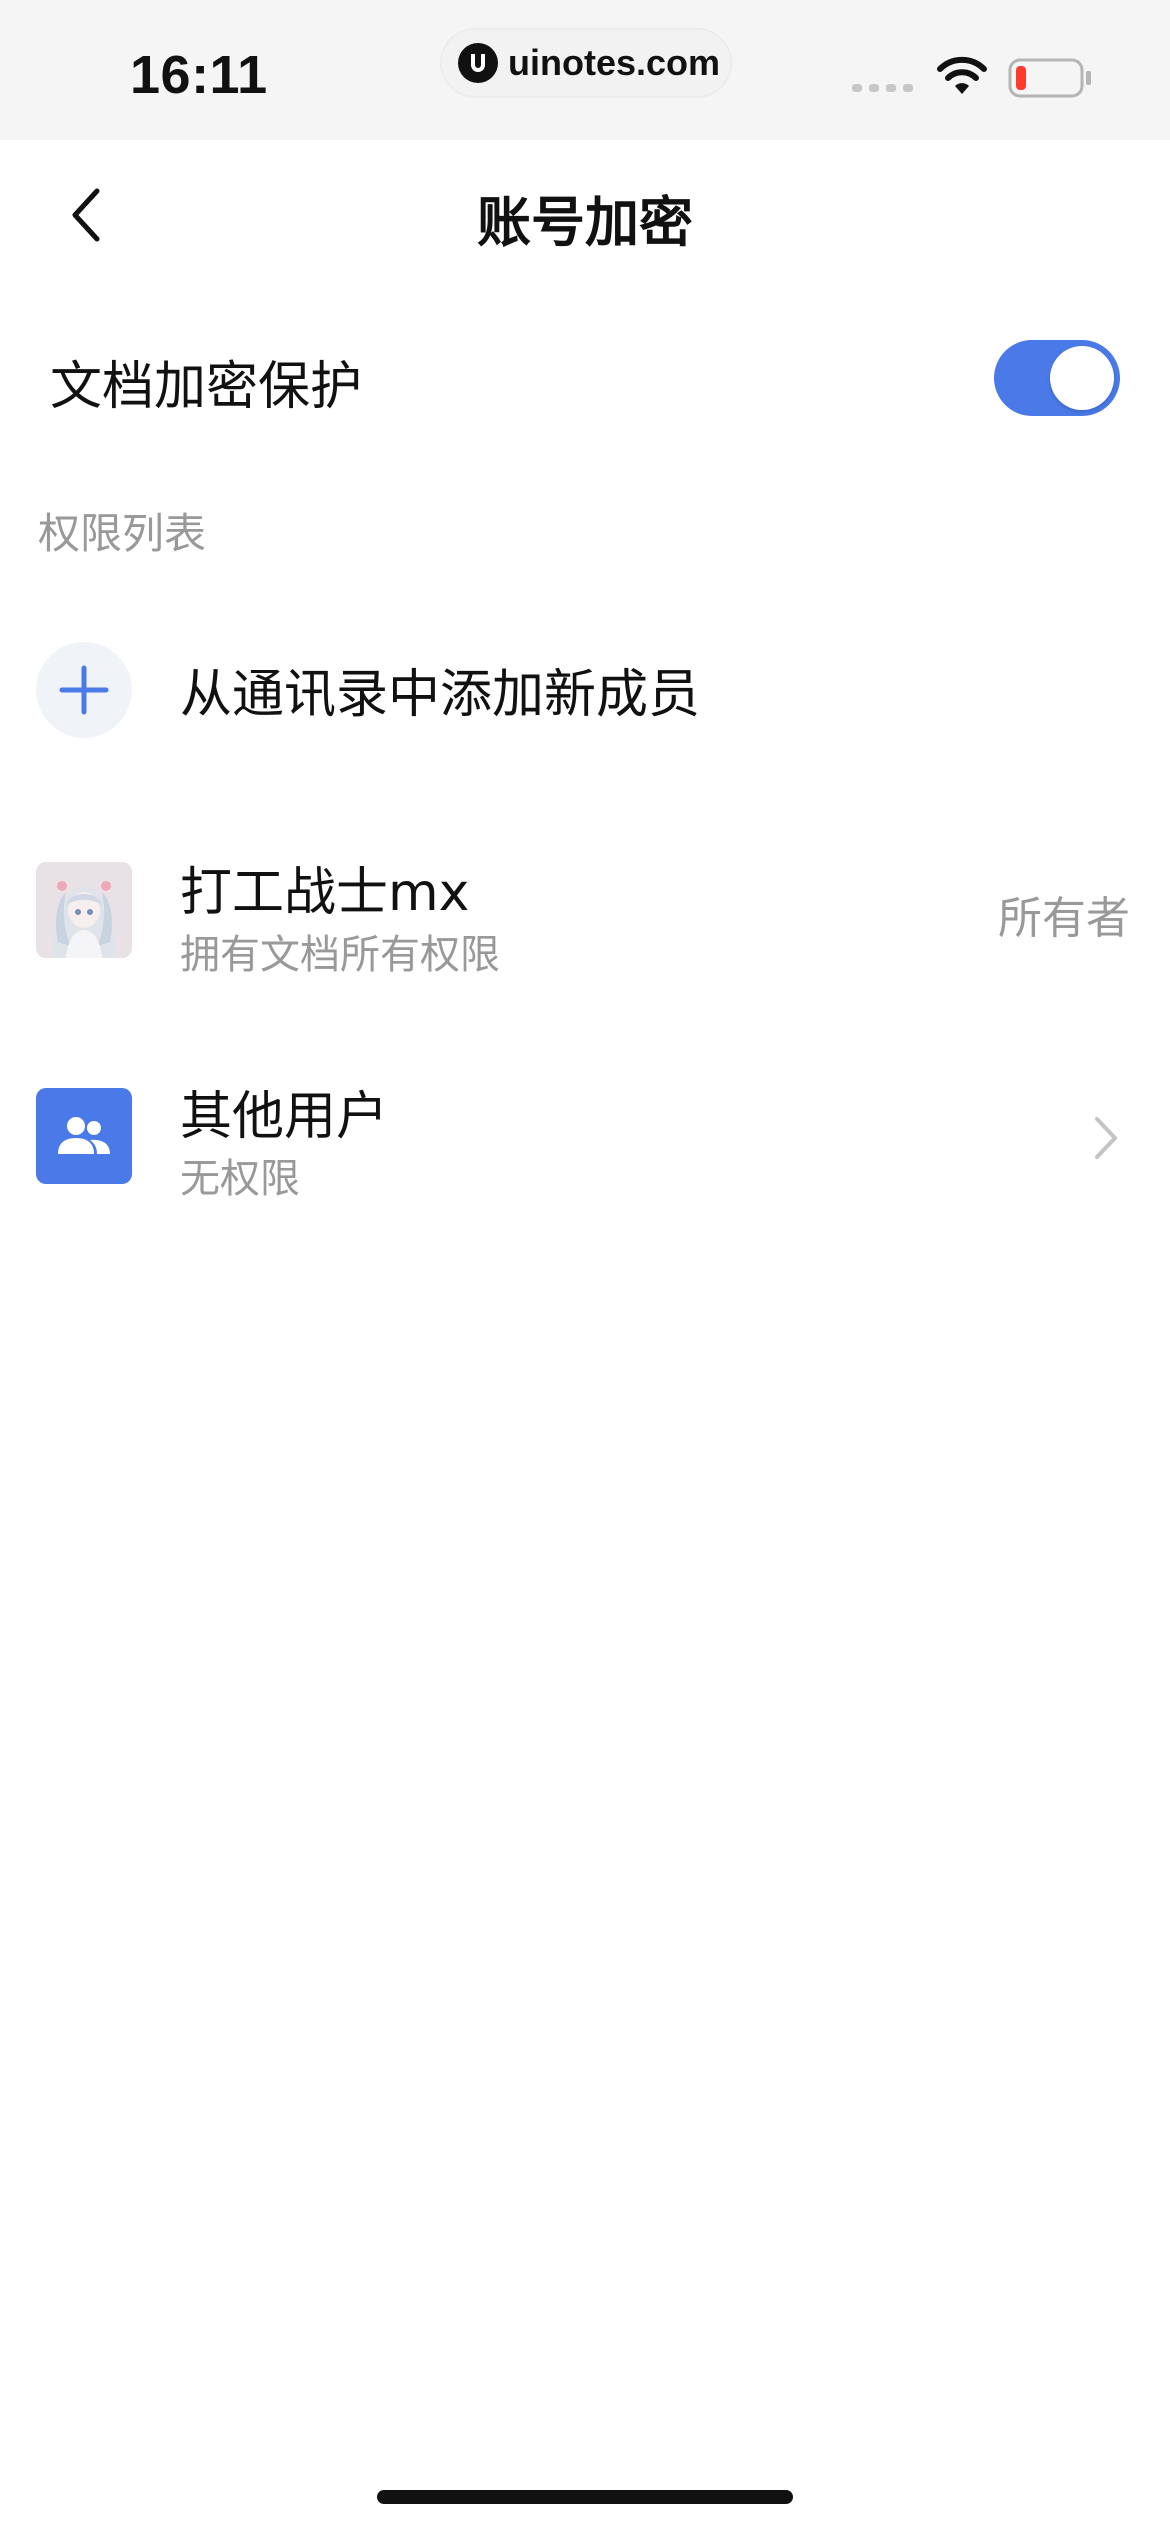 The height and width of the screenshot is (2532, 1170). What do you see at coordinates (1082, 378) in the screenshot?
I see `toggle-knob` at bounding box center [1082, 378].